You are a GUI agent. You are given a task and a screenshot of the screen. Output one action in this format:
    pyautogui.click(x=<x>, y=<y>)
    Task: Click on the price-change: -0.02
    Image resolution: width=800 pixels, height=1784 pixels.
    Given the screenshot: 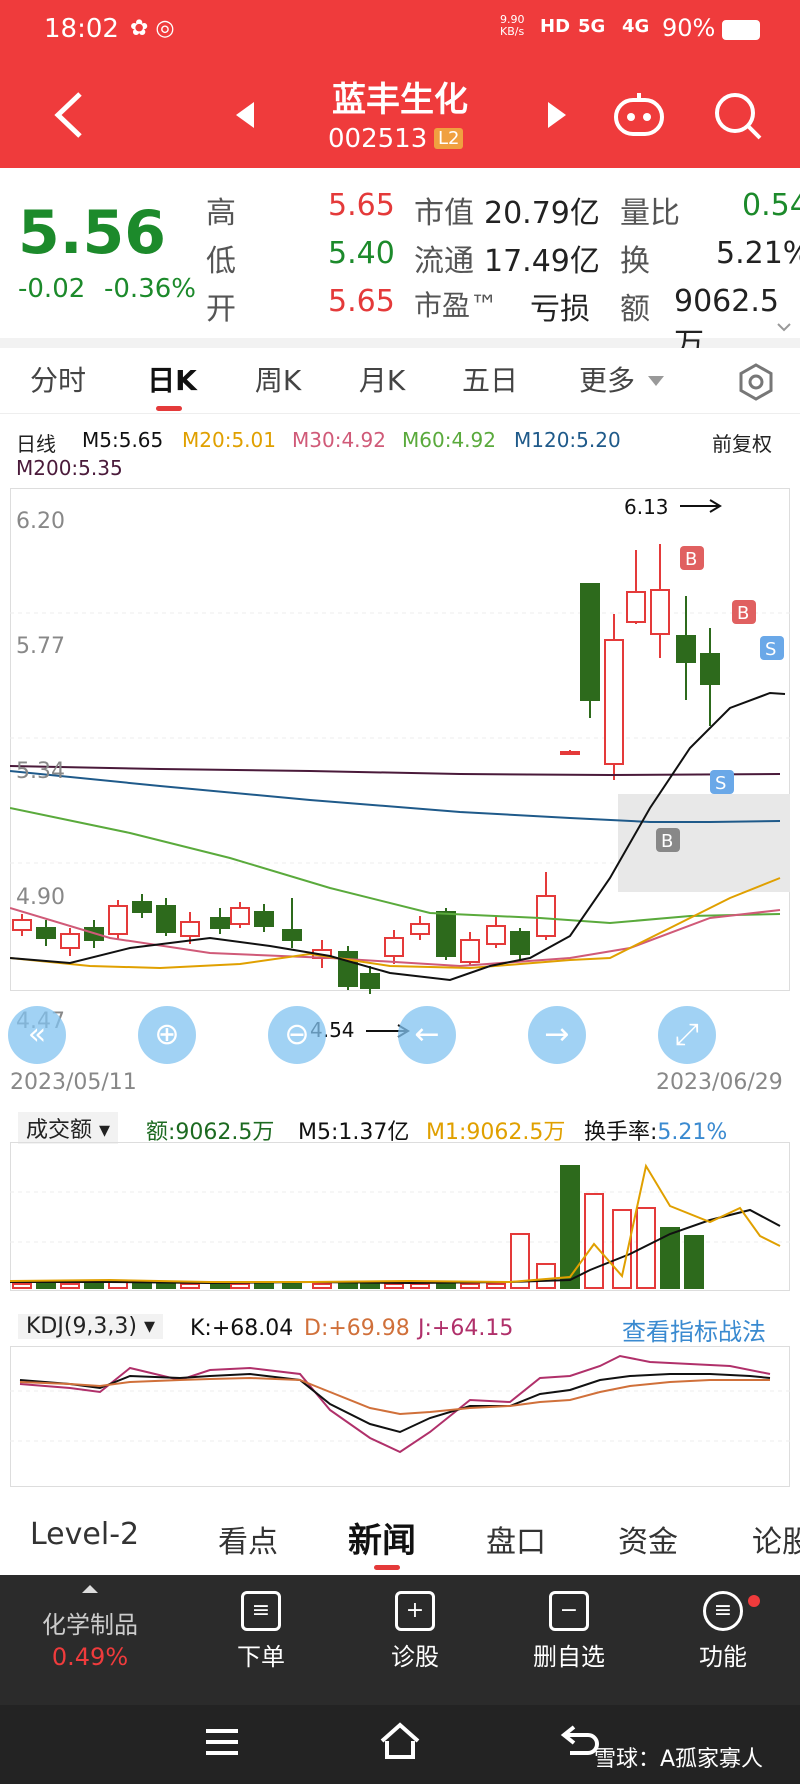 What is the action you would take?
    pyautogui.click(x=52, y=289)
    